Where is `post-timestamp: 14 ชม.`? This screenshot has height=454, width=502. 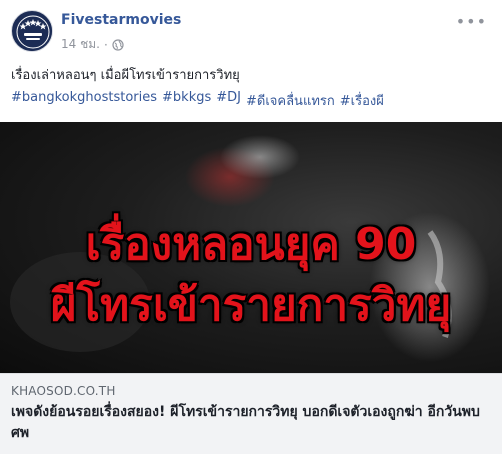 post-timestamp: 14 ชม. is located at coordinates (80, 44).